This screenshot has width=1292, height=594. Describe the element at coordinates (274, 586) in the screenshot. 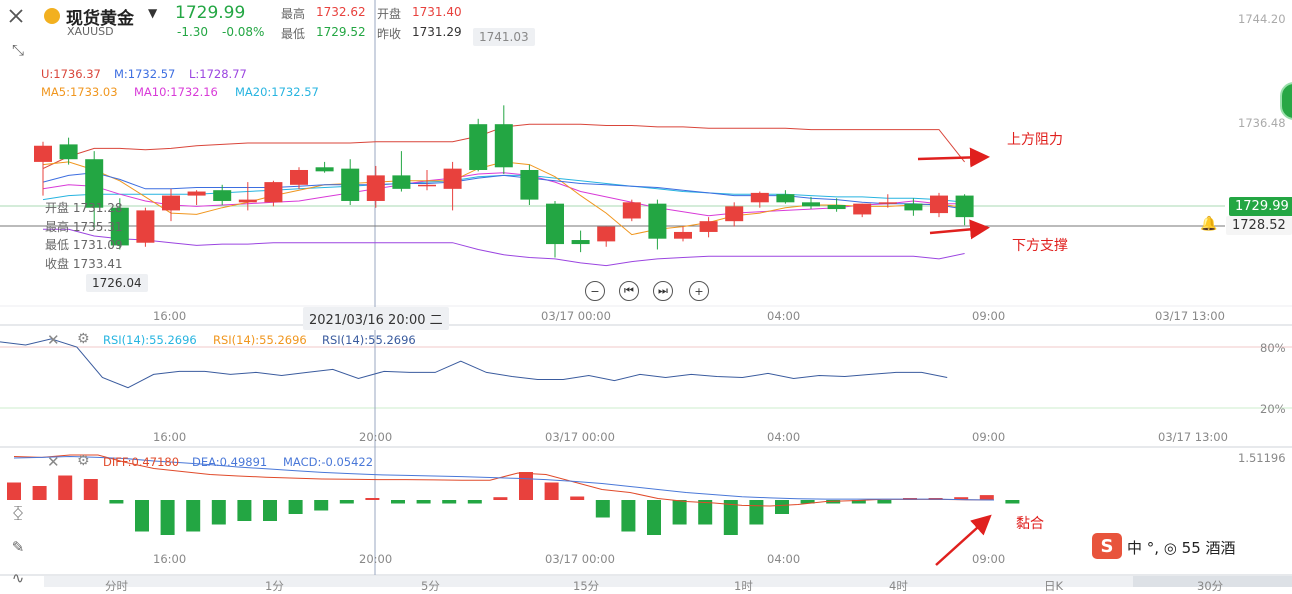

I see `period-tab: 1分` at that location.